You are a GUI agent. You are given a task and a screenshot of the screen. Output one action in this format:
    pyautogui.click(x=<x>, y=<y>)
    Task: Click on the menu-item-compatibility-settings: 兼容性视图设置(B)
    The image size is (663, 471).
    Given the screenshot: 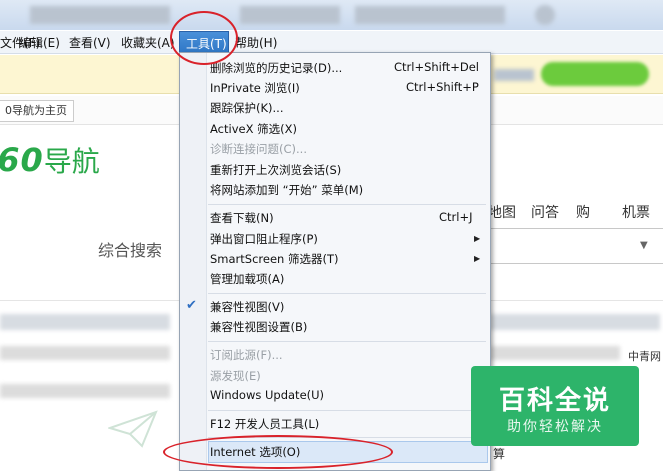 What is the action you would take?
    pyautogui.click(x=258, y=327)
    